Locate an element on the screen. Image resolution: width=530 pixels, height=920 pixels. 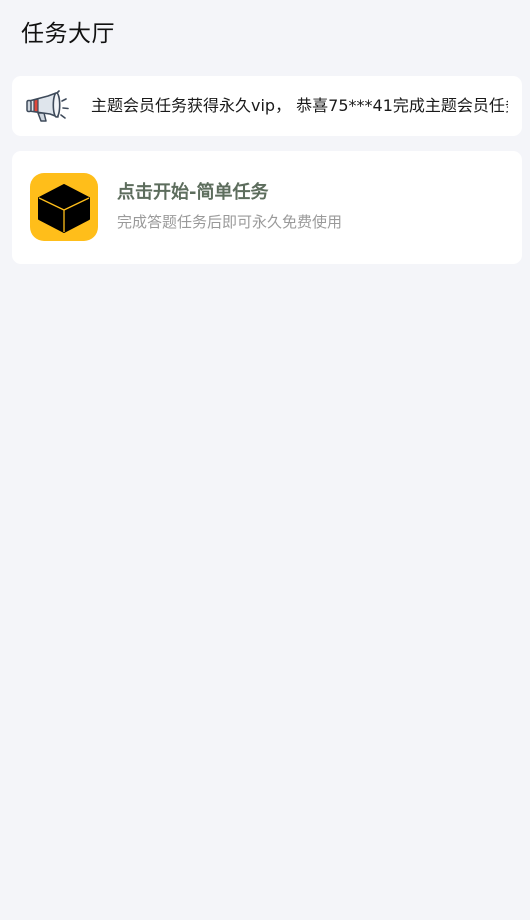
megaphone-icon is located at coordinates (47, 106).